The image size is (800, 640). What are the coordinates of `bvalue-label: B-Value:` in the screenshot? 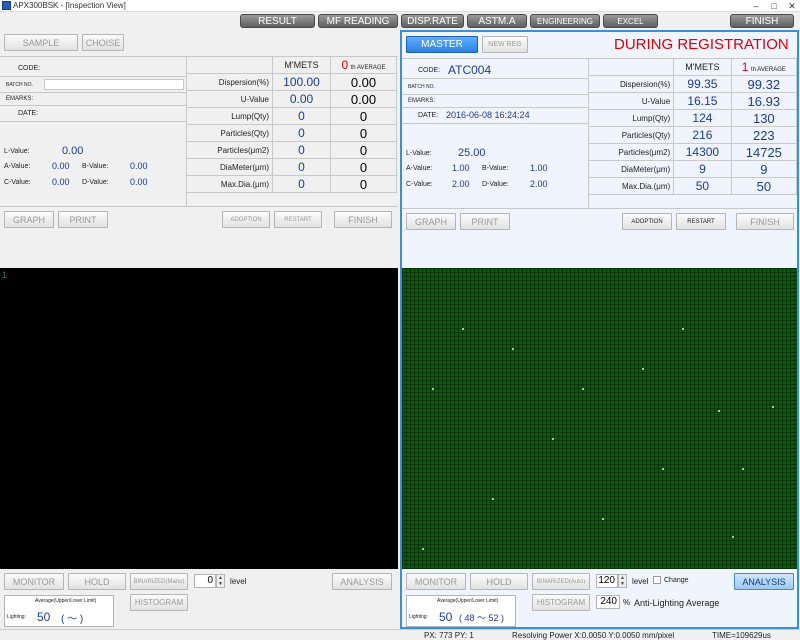 It's located at (95, 166).